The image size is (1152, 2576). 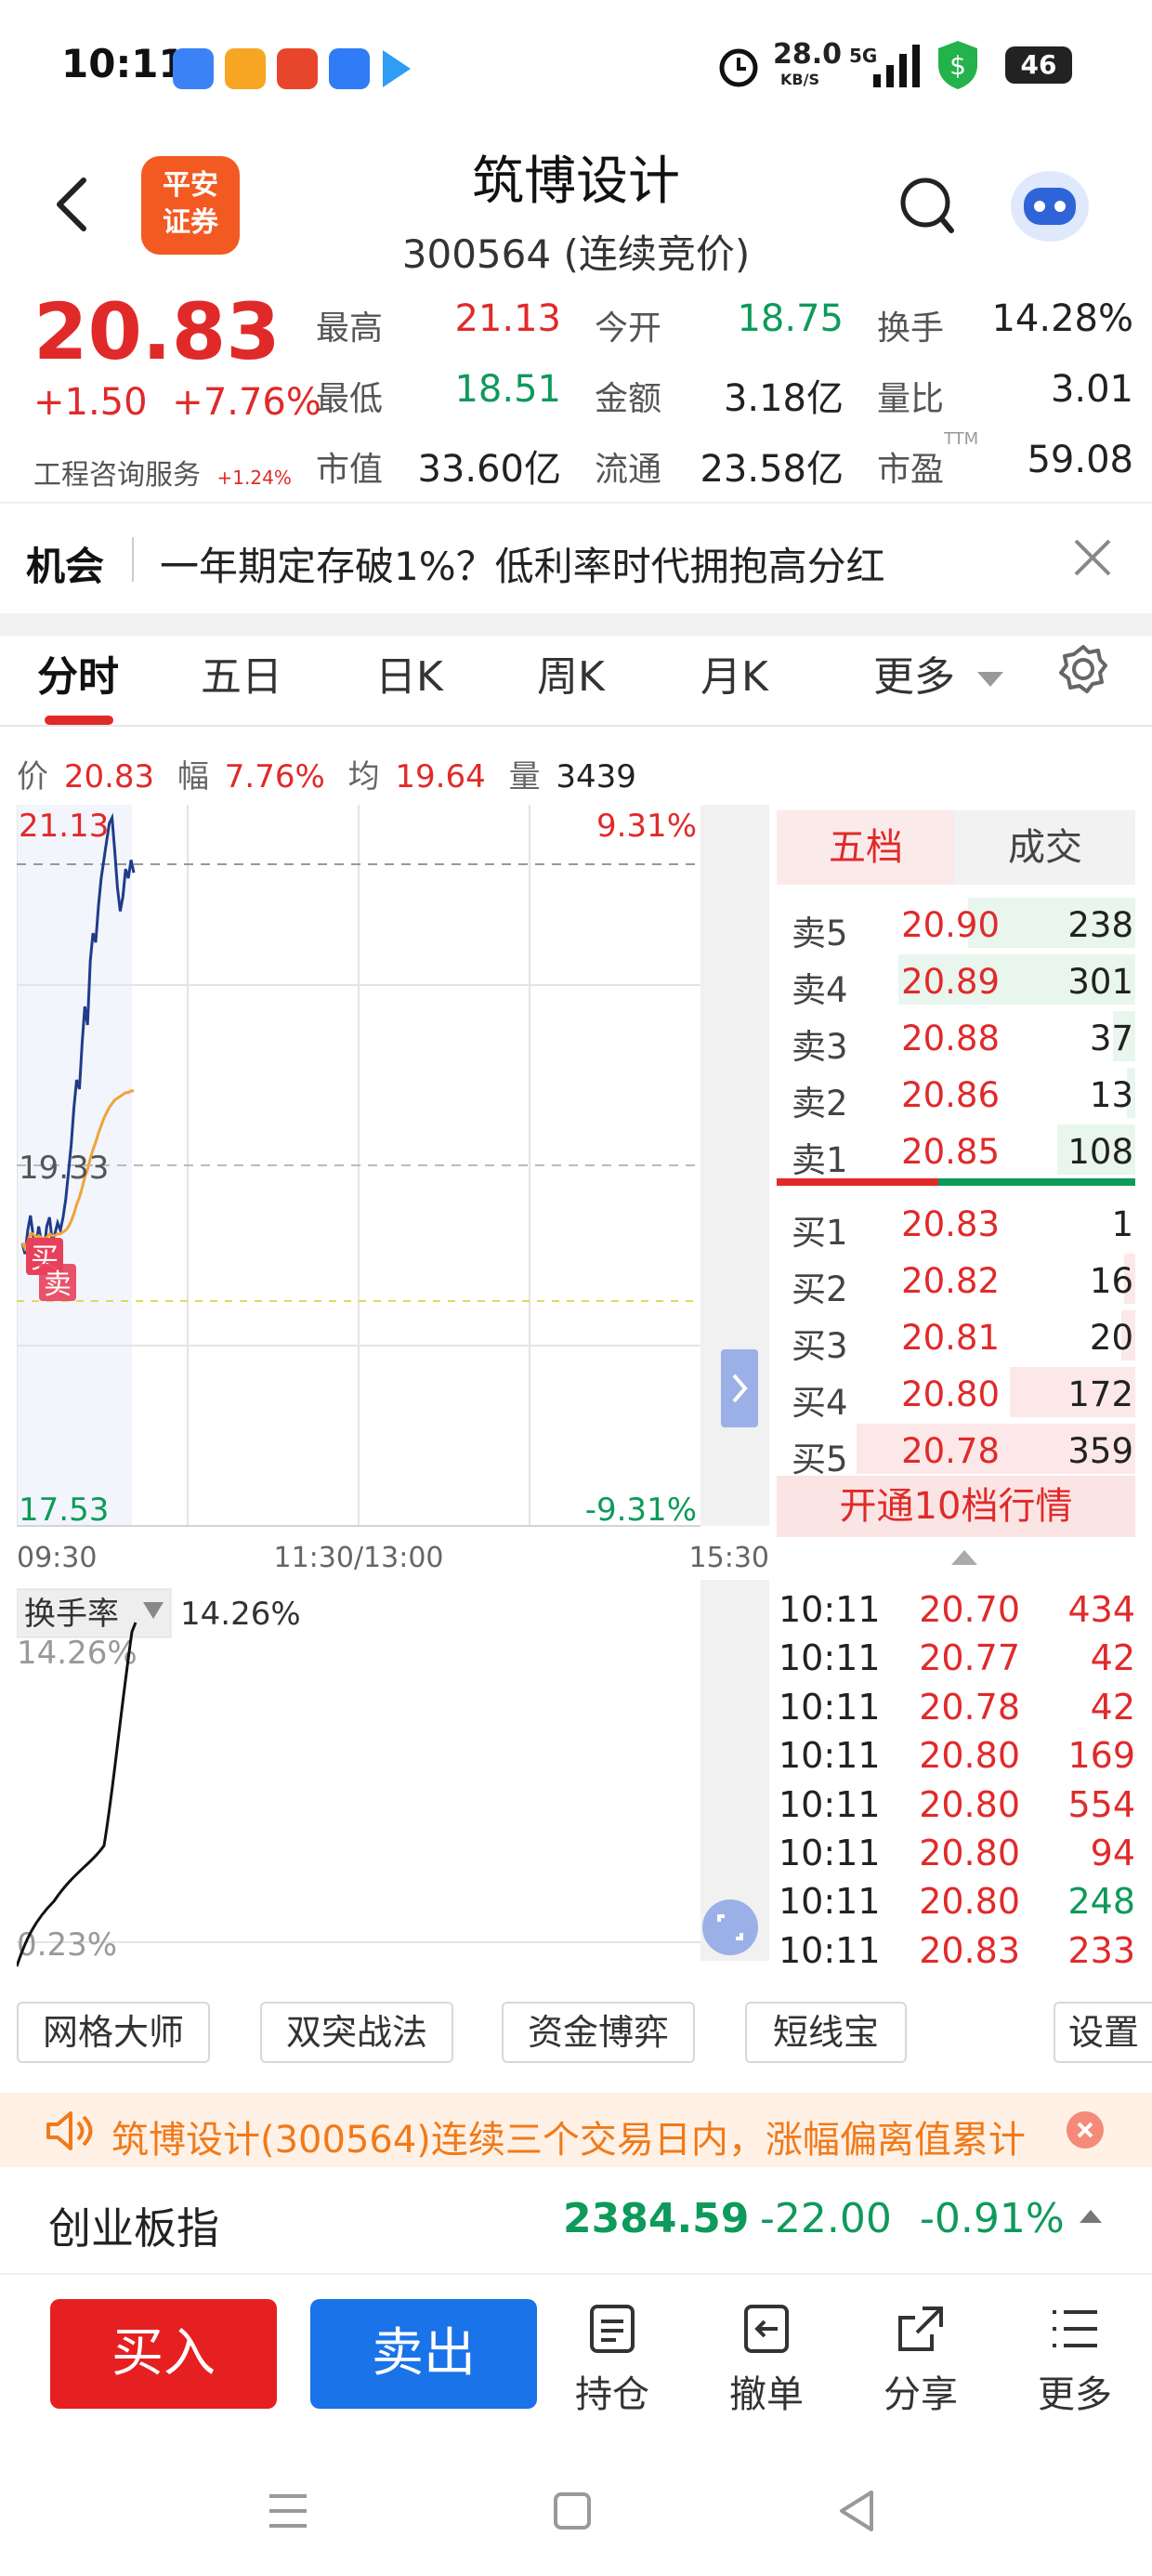 I want to click on index-name: 创业板指, so click(x=133, y=2228).